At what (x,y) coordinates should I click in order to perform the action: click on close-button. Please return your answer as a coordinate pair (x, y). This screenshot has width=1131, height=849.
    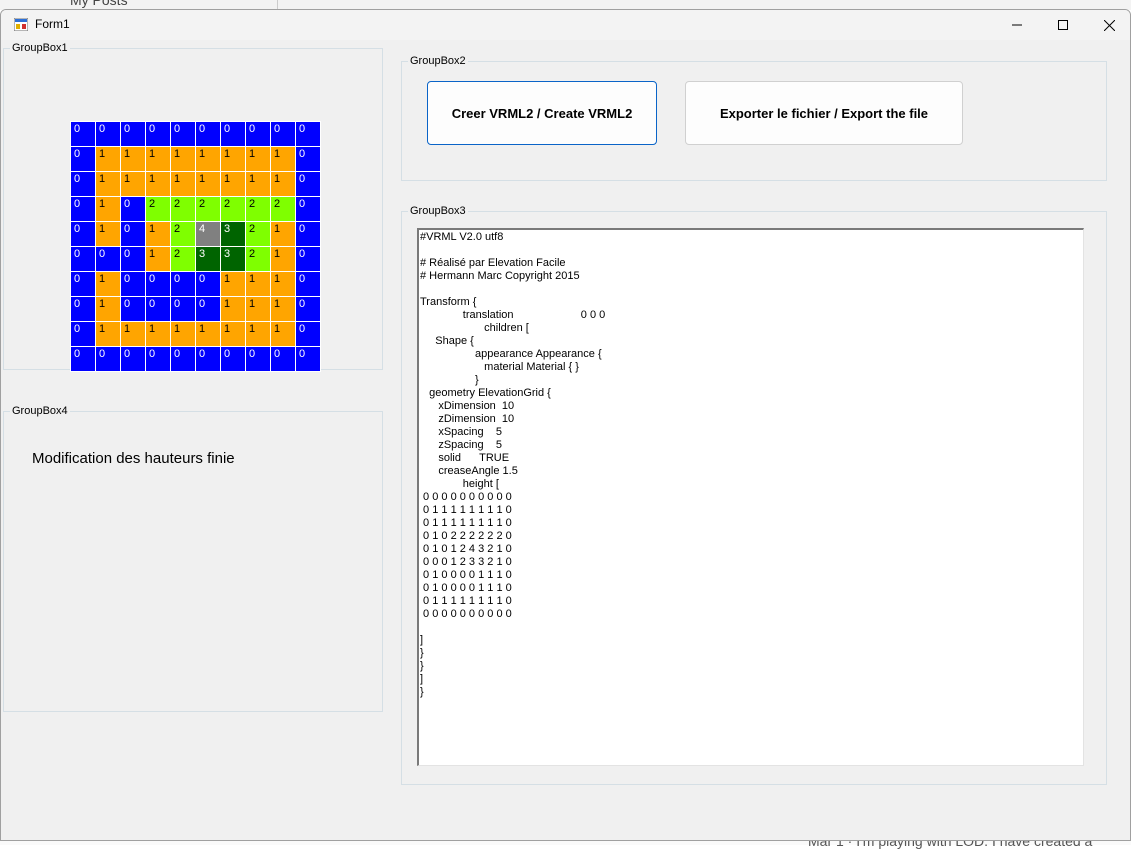
    Looking at the image, I should click on (1108, 25).